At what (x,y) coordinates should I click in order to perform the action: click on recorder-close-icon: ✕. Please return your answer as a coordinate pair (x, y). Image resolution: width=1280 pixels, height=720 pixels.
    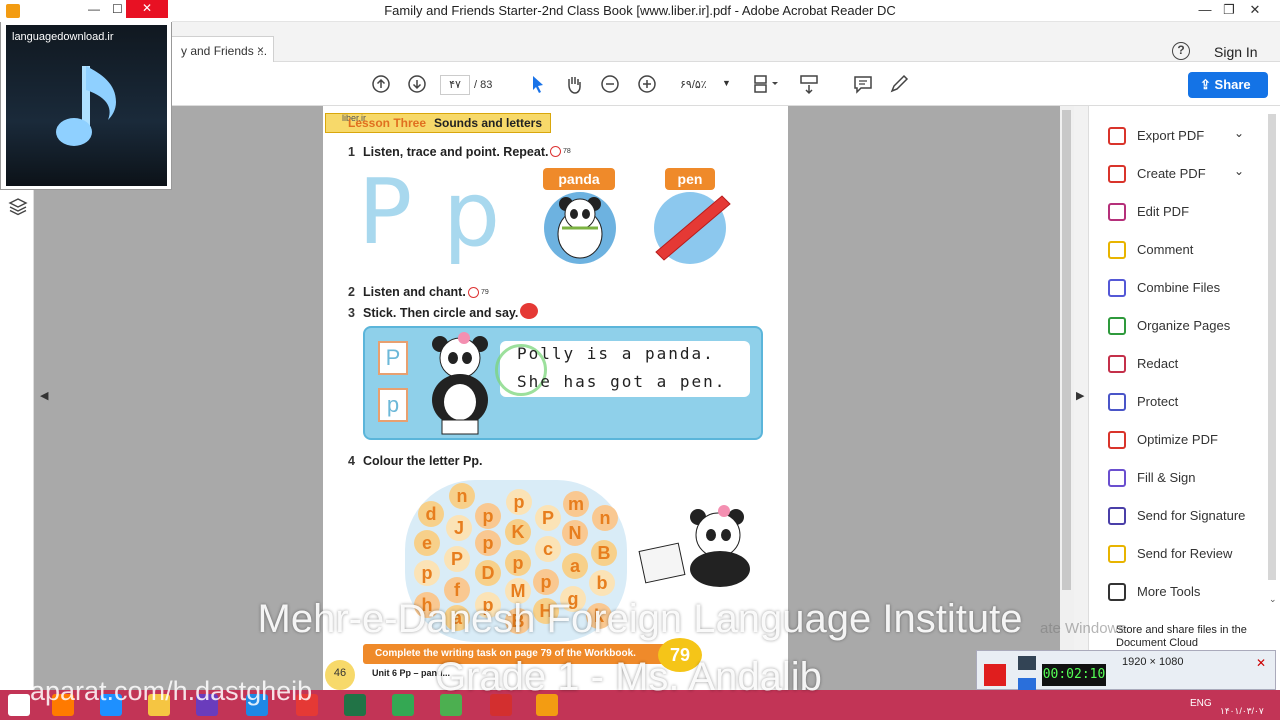
    Looking at the image, I should click on (1261, 663).